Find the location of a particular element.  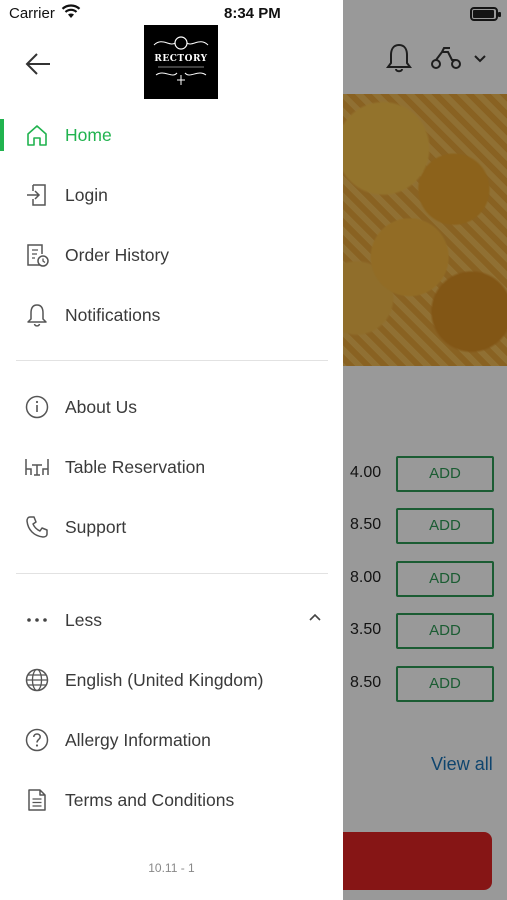

menu-item-table-reservation: Table Reservation is located at coordinates (171, 467).